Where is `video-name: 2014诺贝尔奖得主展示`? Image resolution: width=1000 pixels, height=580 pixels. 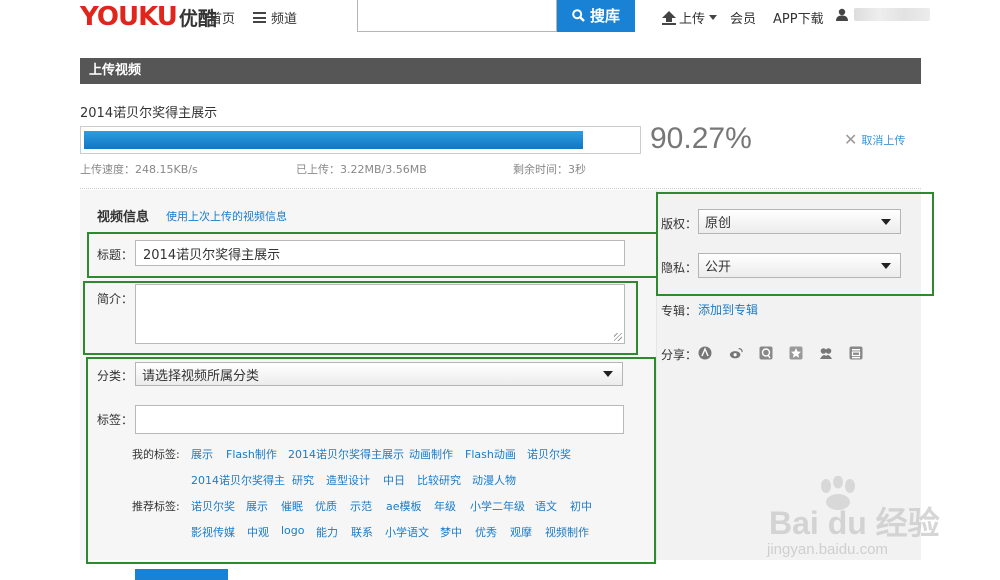
video-name: 2014诺贝尔奖得主展示 is located at coordinates (149, 113).